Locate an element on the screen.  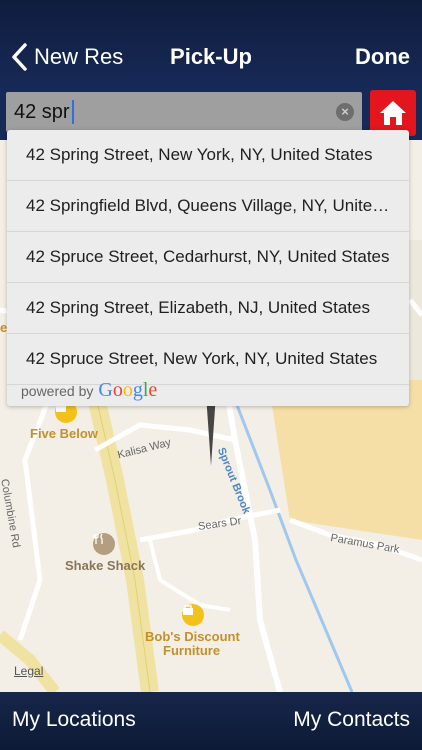
text-cursor is located at coordinates (73, 112).